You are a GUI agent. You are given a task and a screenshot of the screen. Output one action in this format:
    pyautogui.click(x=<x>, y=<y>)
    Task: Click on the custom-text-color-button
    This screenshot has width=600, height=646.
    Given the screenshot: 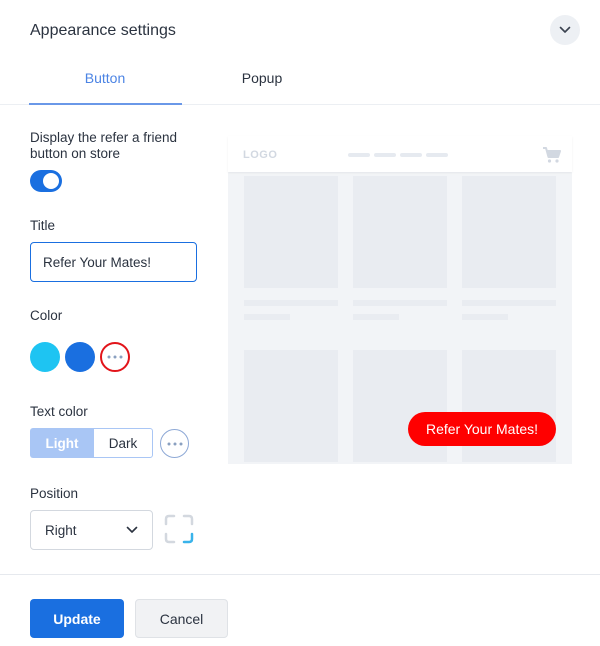 What is the action you would take?
    pyautogui.click(x=174, y=443)
    